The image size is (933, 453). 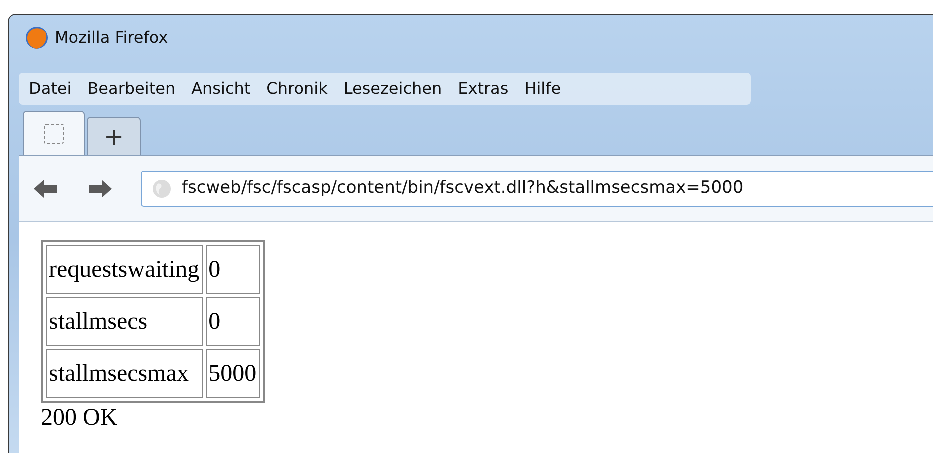 I want to click on menu-item: Chronik, so click(x=297, y=89).